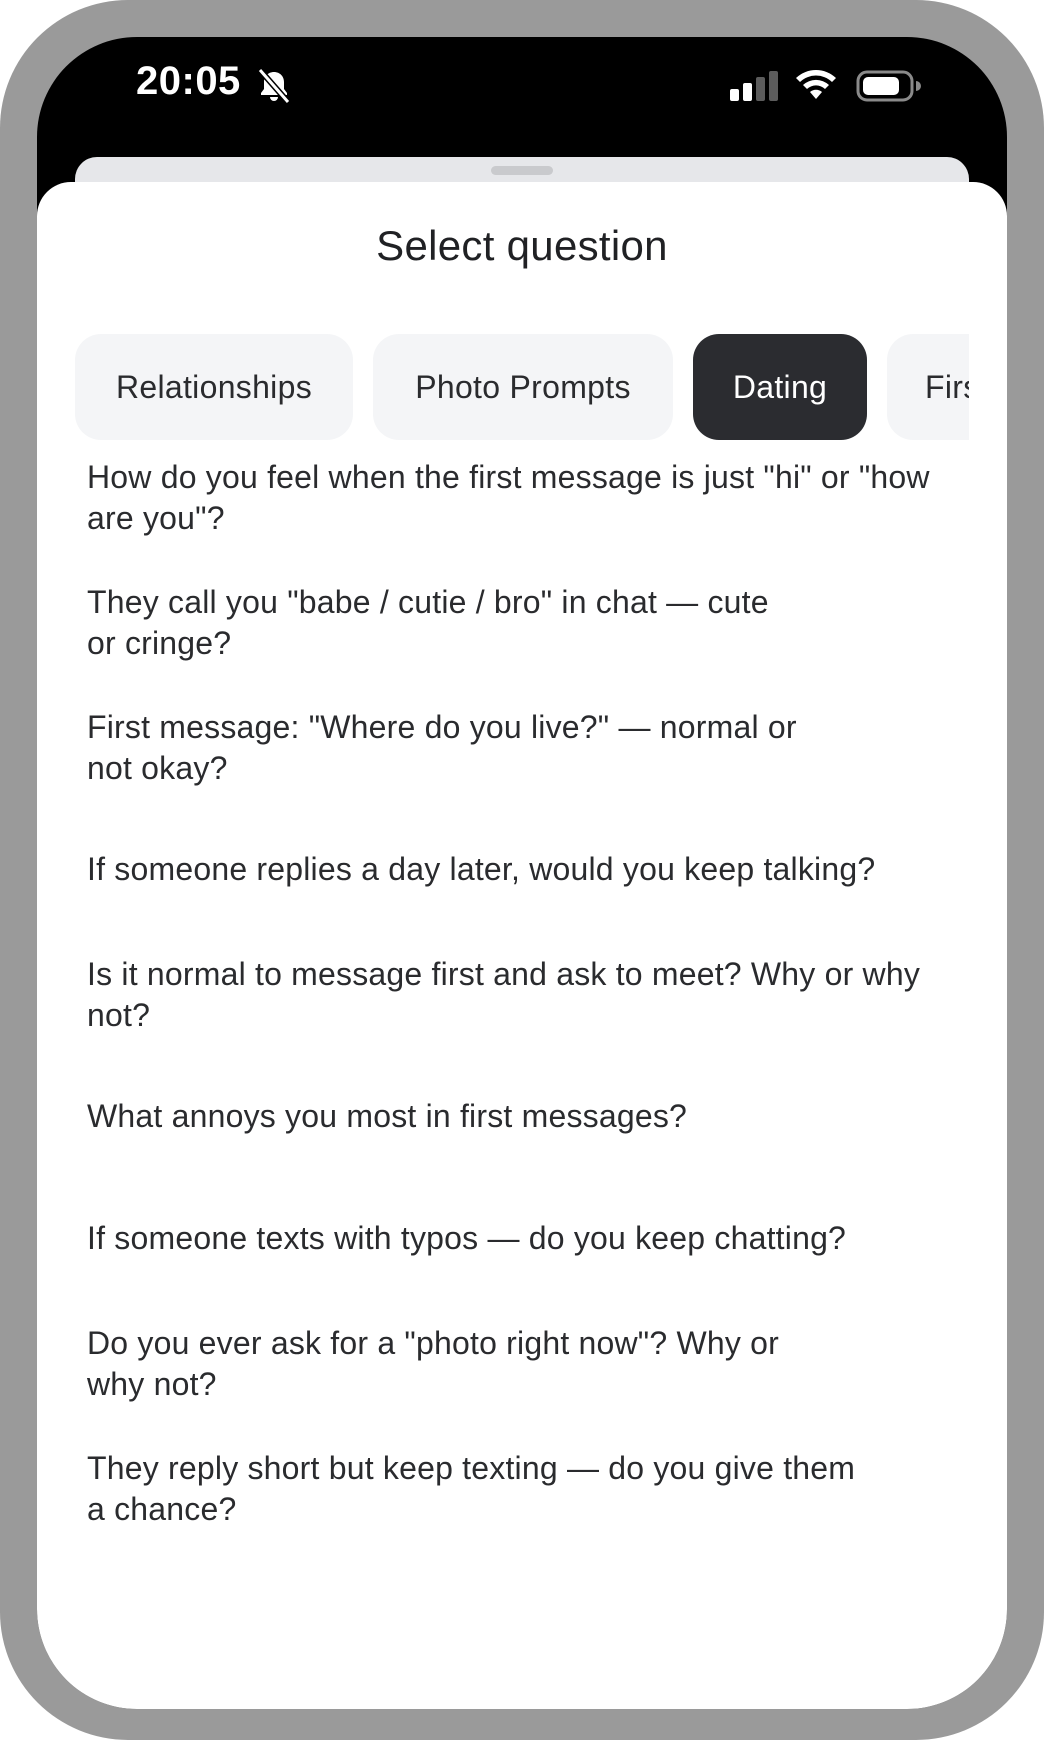  Describe the element at coordinates (188, 81) in the screenshot. I see `status-time: 20:05` at that location.